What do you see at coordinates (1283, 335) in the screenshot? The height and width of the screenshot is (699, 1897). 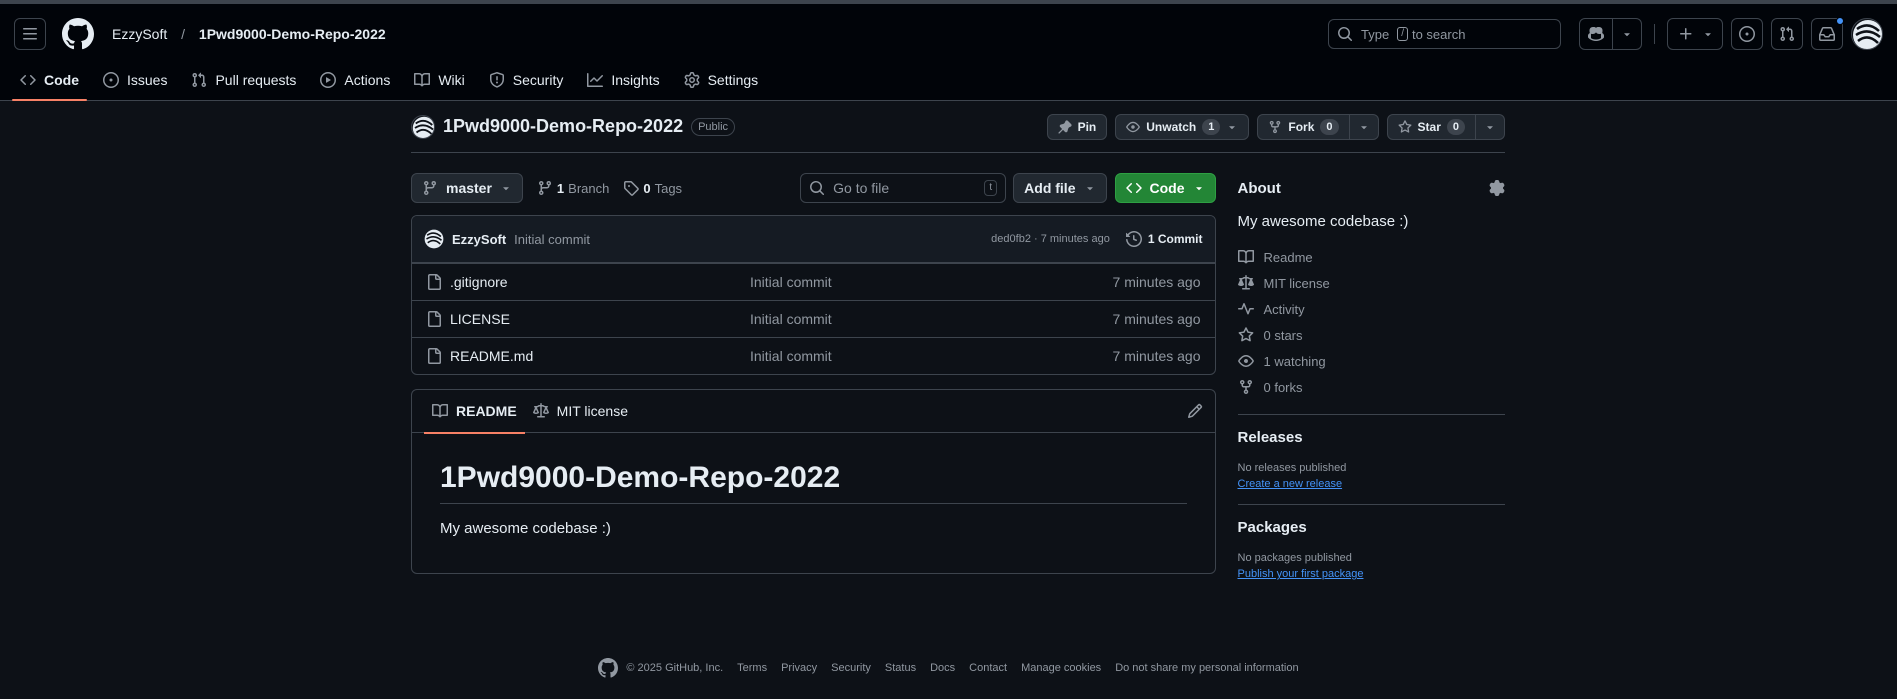 I see `about-item-label: 0 stars` at bounding box center [1283, 335].